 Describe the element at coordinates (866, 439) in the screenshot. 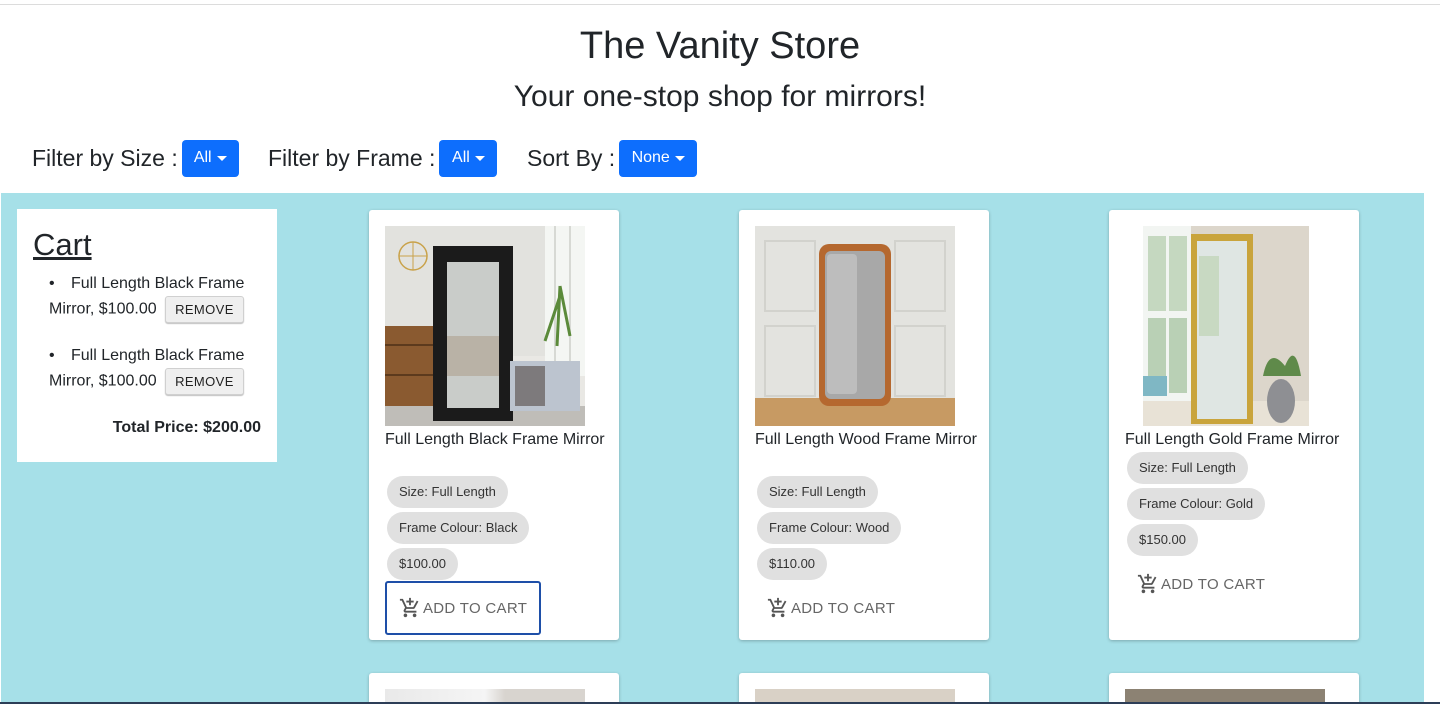

I see `product-name: Full Length Wood Frame Mirror` at that location.